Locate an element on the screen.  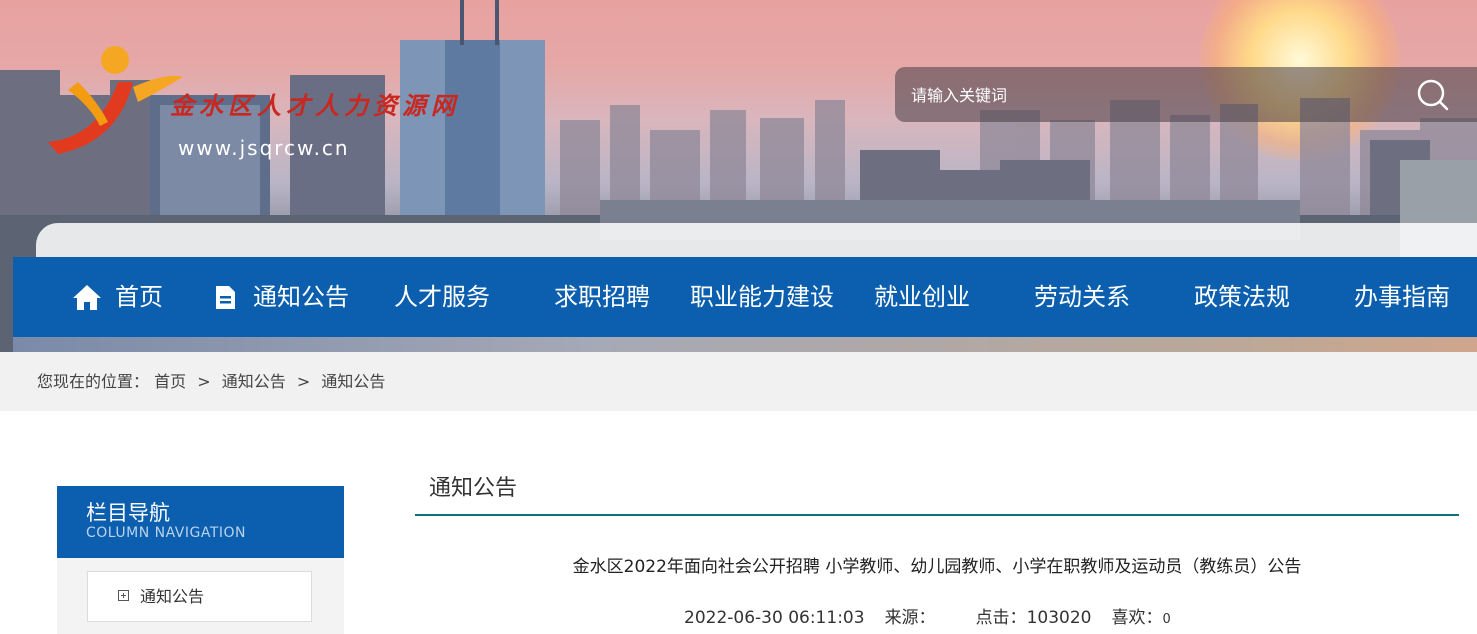
nav-item-policies: 政策法规 is located at coordinates (1242, 297).